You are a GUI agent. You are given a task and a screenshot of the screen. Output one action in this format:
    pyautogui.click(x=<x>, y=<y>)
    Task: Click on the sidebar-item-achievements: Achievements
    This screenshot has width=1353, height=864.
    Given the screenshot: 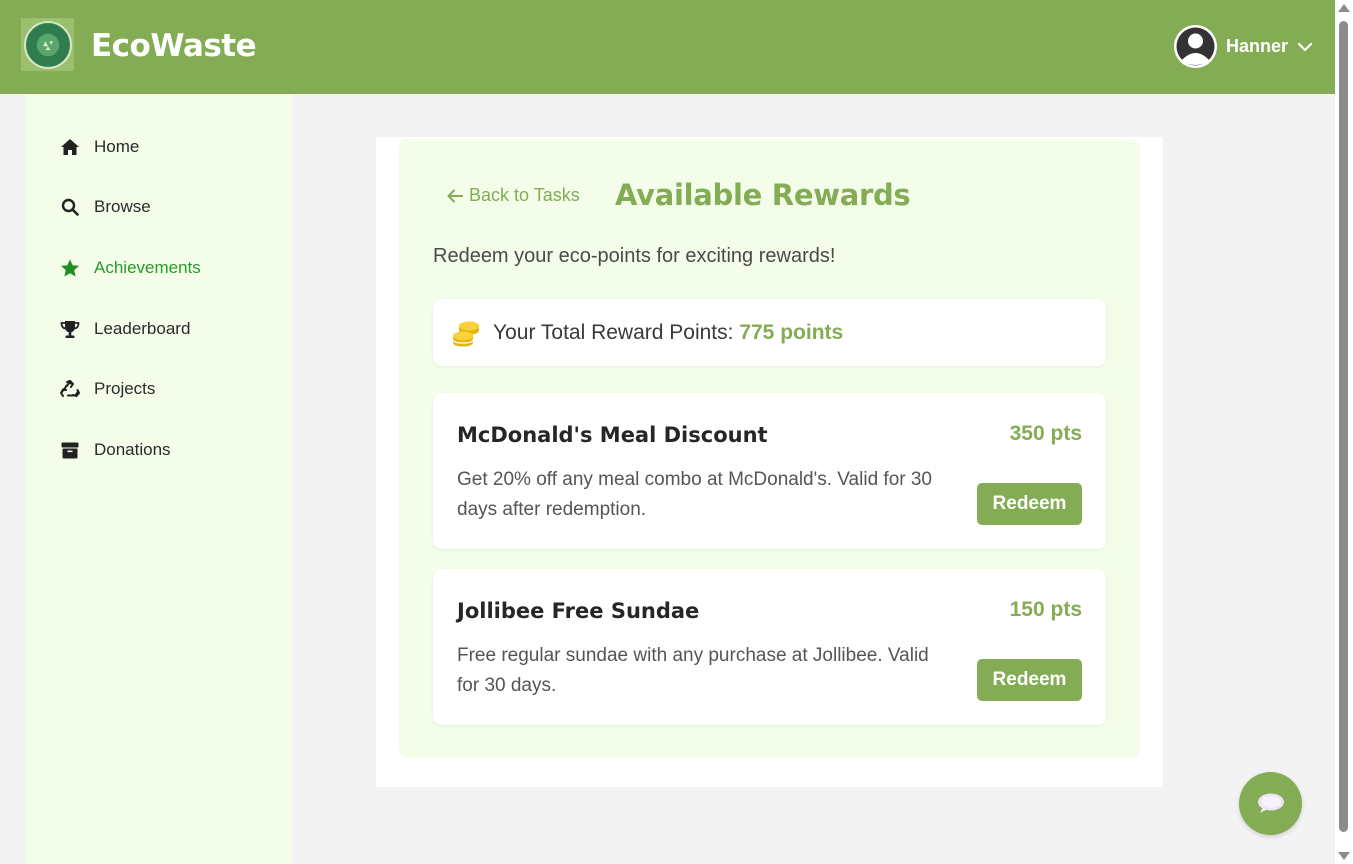 What is the action you would take?
    pyautogui.click(x=130, y=268)
    